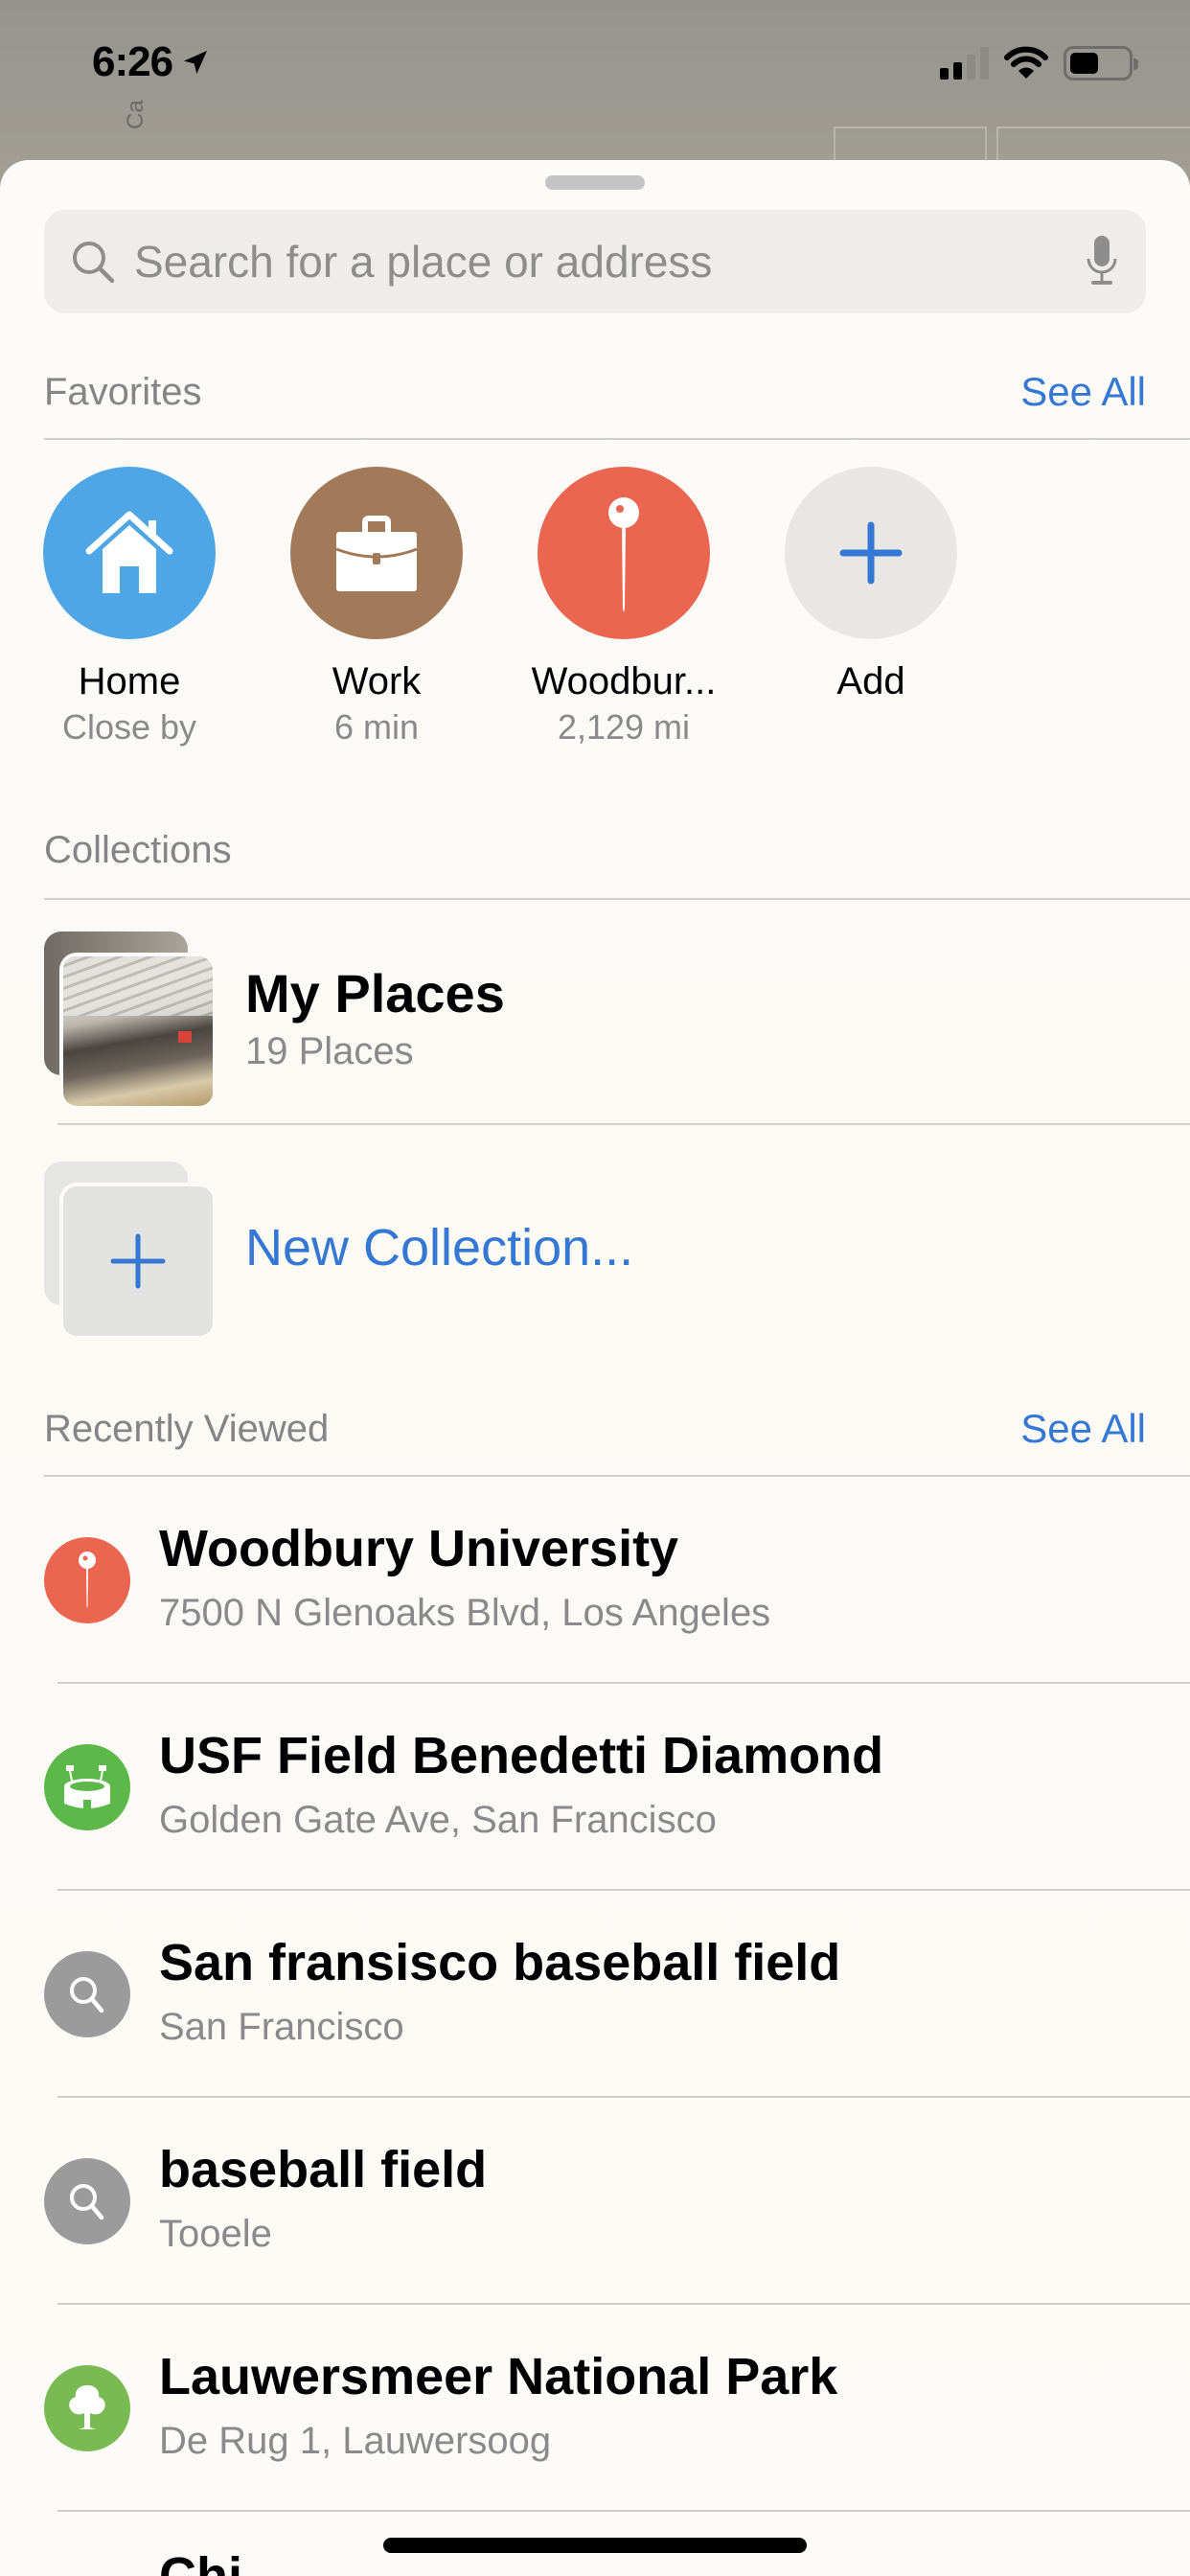 This screenshot has height=2576, width=1190. What do you see at coordinates (522, 1755) in the screenshot?
I see `recent-item-title: USF Field Benedetti Diamond` at bounding box center [522, 1755].